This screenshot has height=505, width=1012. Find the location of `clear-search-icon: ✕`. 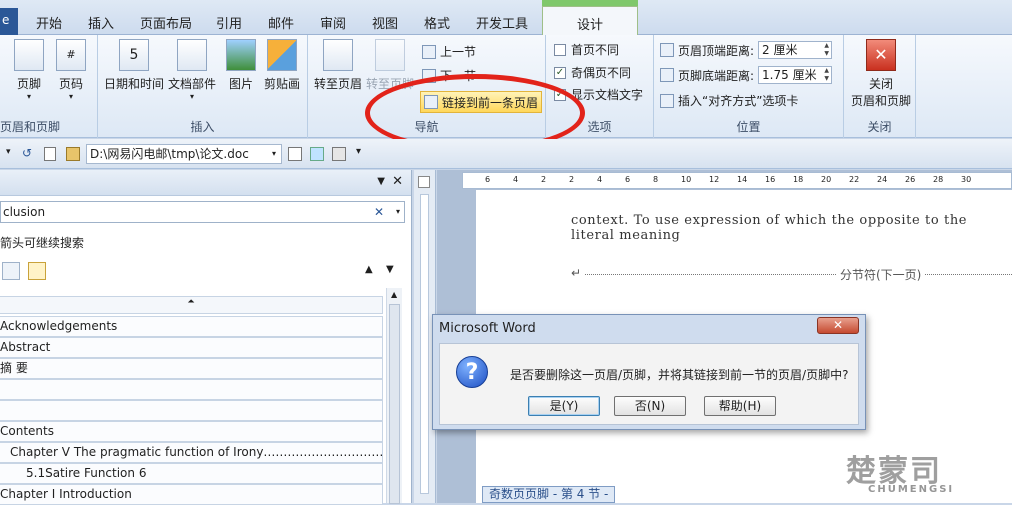

clear-search-icon: ✕ is located at coordinates (379, 212).